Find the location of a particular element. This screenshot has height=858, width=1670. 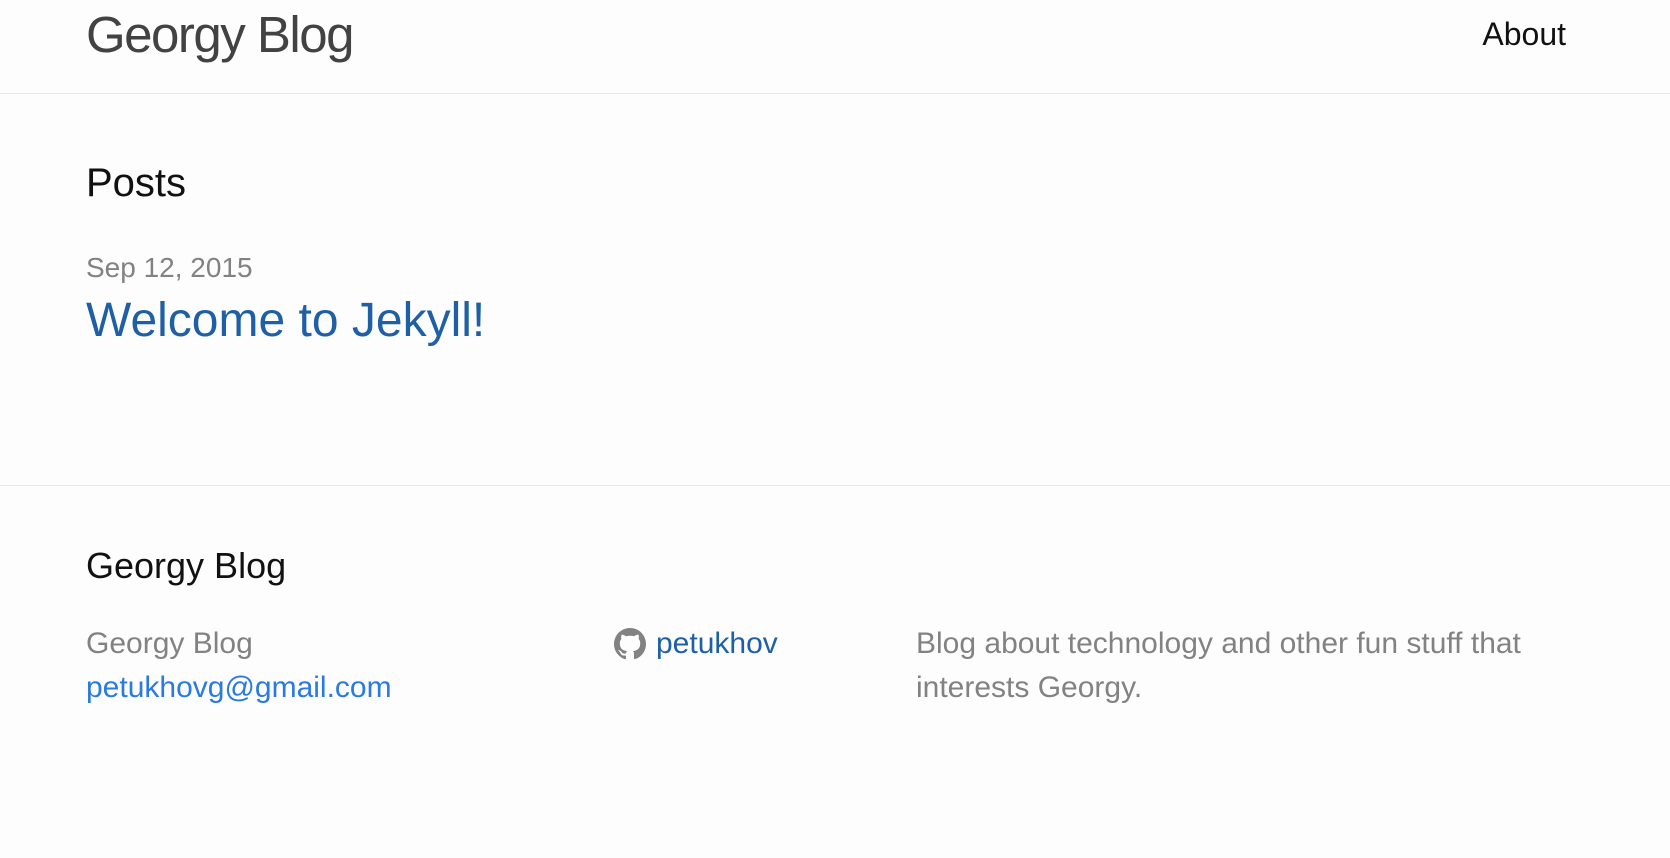

page-heading: Posts is located at coordinates (136, 183).